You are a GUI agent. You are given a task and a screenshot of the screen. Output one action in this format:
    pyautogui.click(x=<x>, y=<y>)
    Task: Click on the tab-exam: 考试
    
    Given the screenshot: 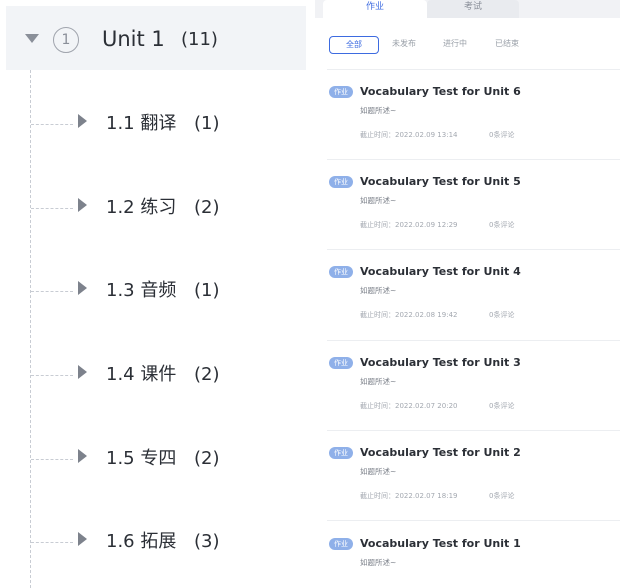 What is the action you would take?
    pyautogui.click(x=473, y=9)
    